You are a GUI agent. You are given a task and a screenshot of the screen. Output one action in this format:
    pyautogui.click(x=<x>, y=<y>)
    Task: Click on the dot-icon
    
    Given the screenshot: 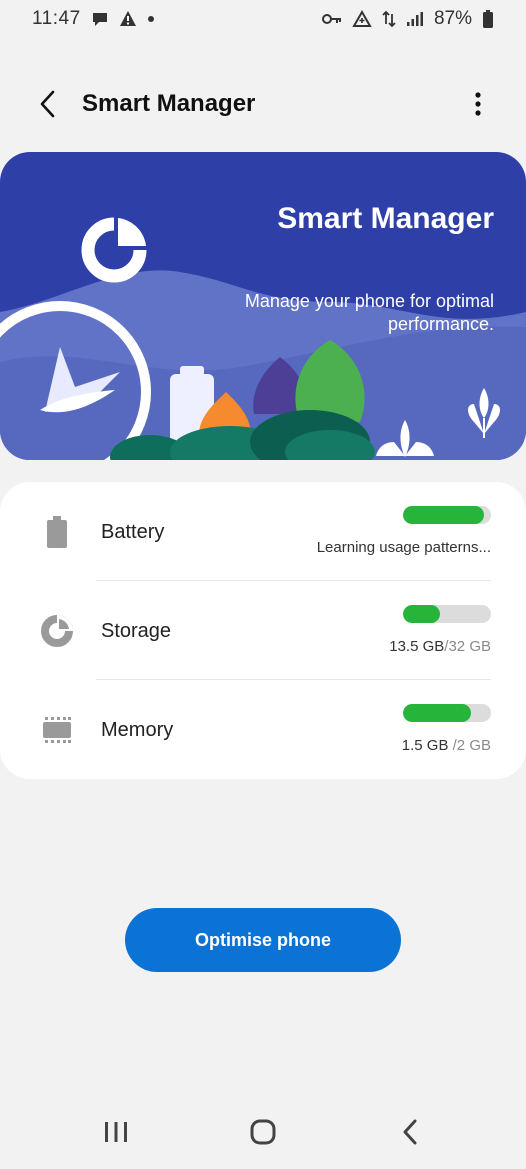 What is the action you would take?
    pyautogui.click(x=151, y=19)
    